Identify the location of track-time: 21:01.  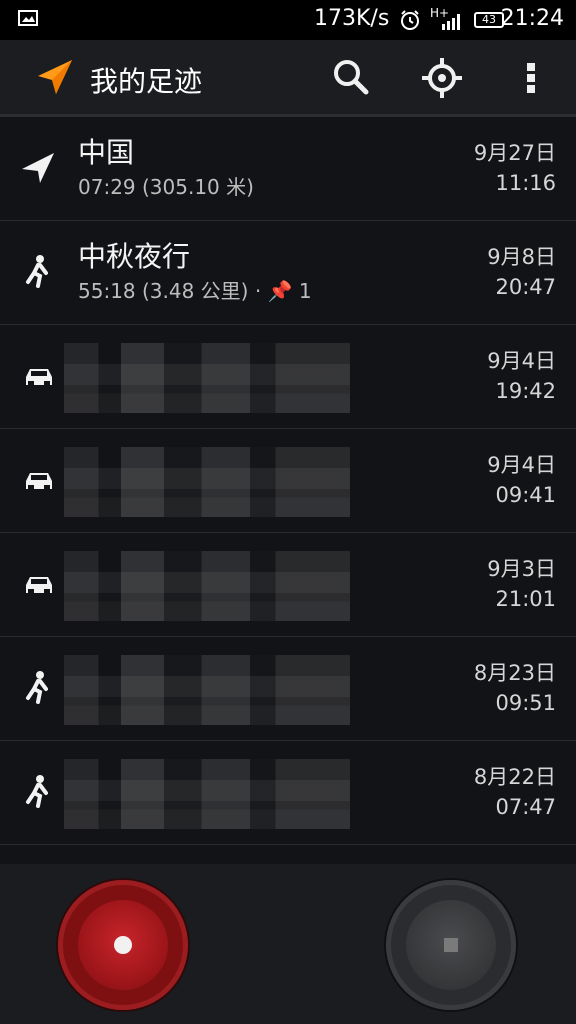
(525, 599).